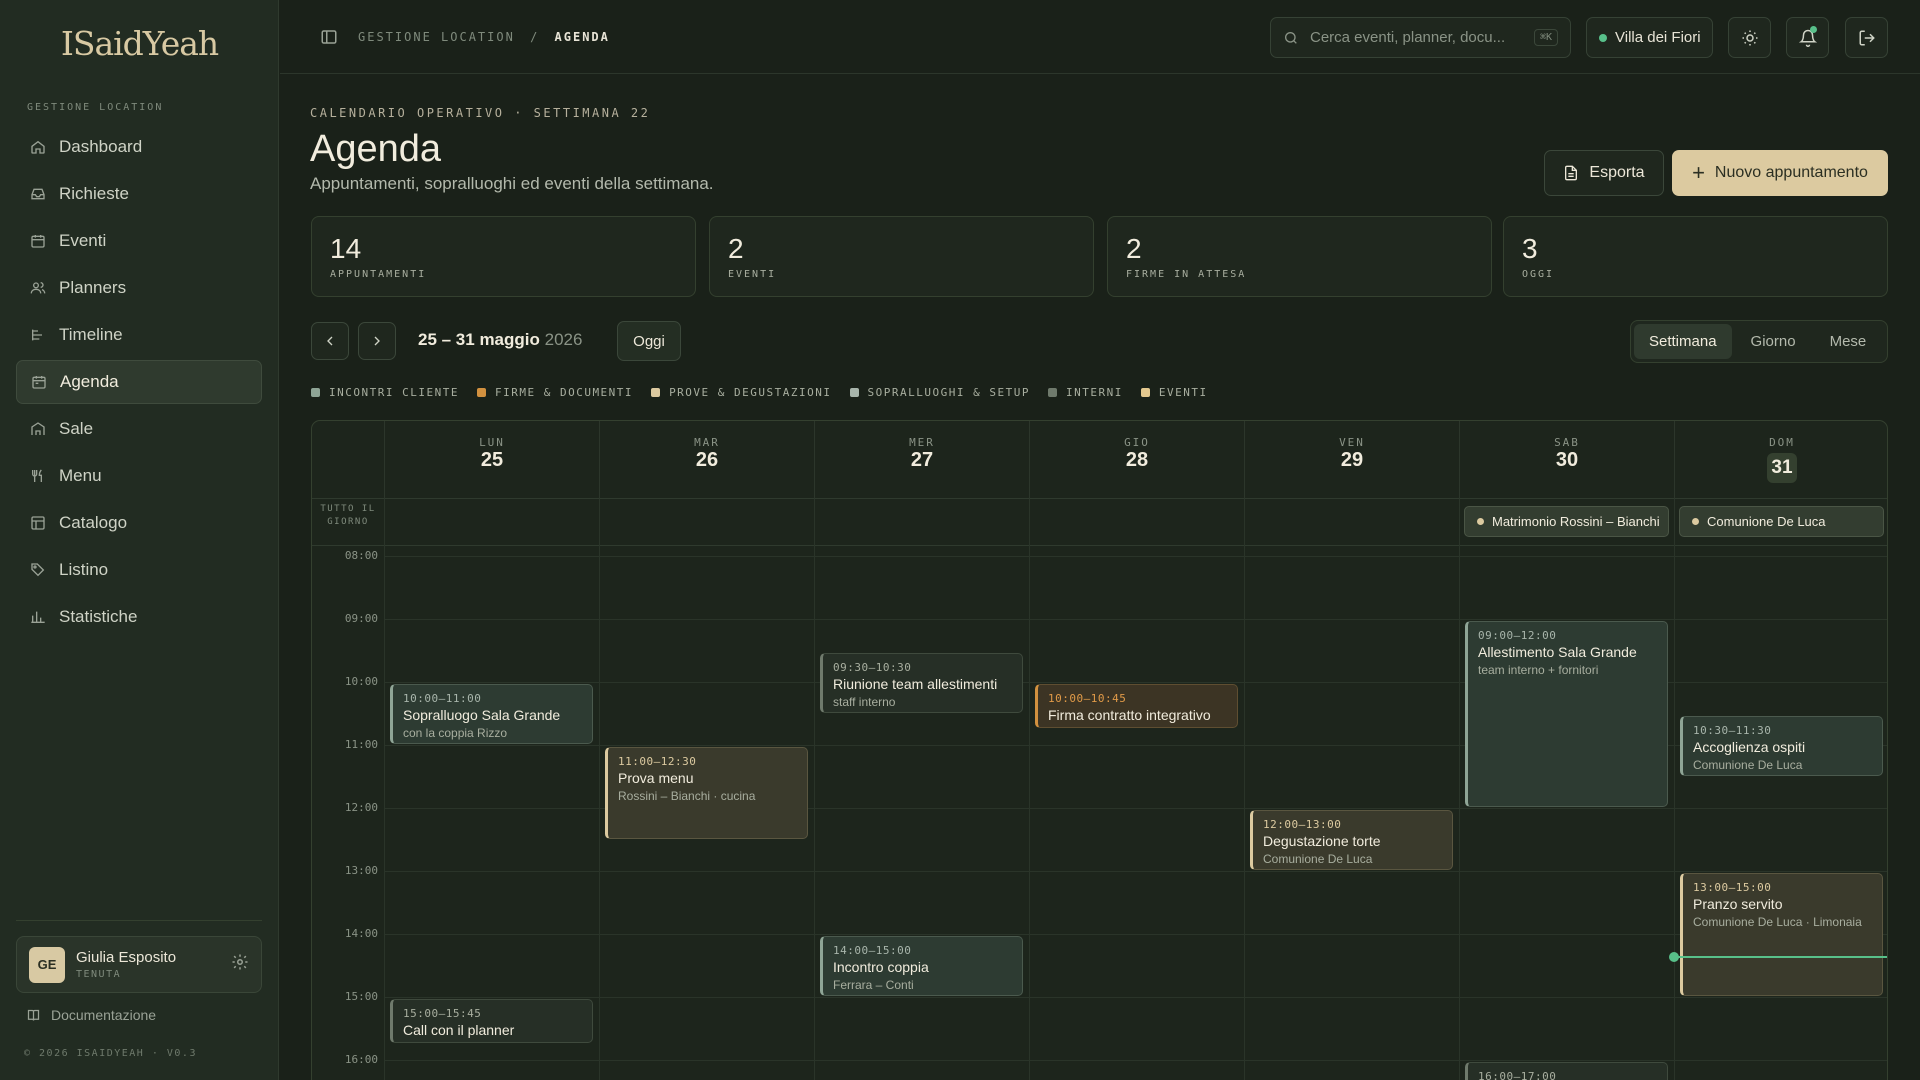  I want to click on hour-label: 11:00, so click(361, 744).